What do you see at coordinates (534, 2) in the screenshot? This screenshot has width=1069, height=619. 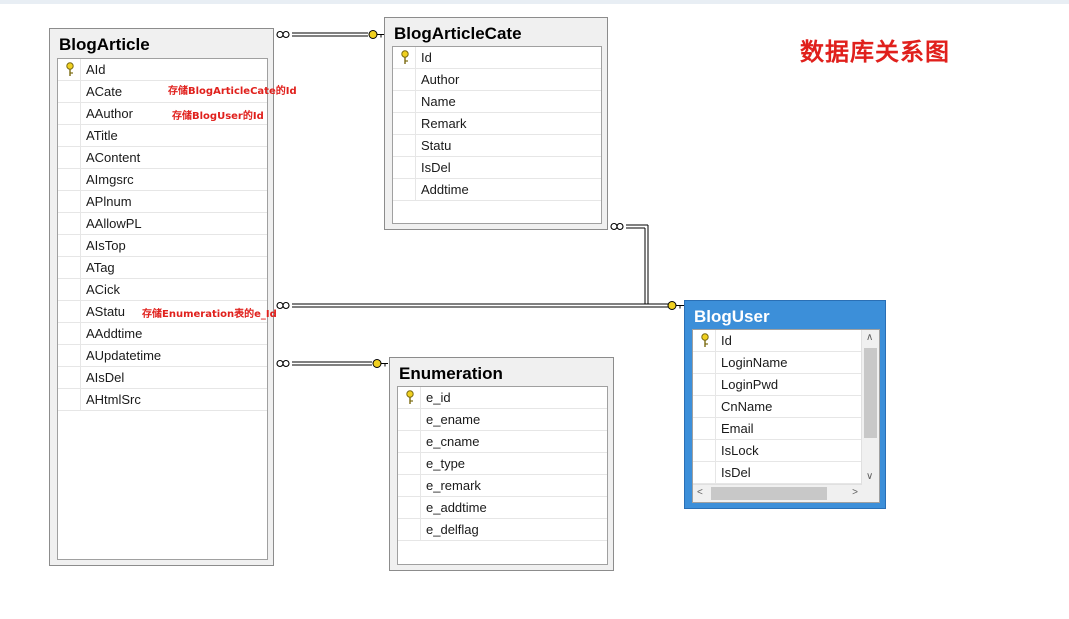 I see `top-border` at bounding box center [534, 2].